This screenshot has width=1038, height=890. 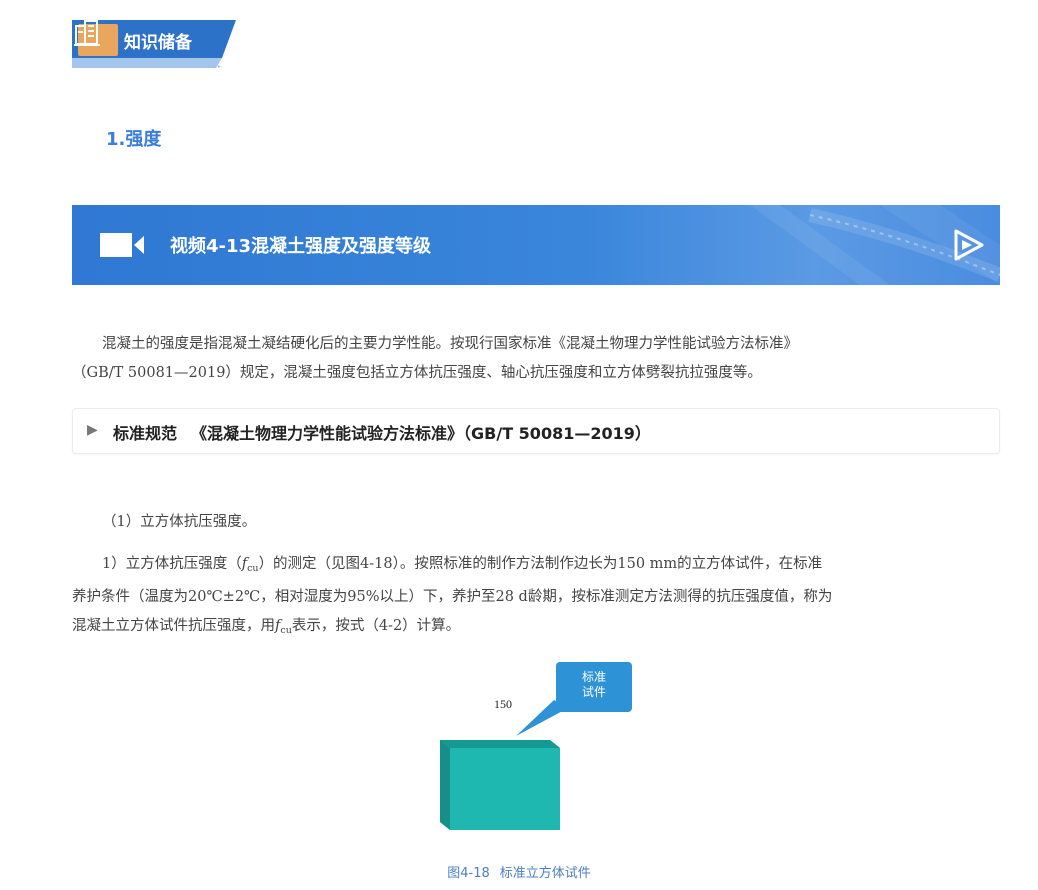 What do you see at coordinates (134, 139) in the screenshot?
I see `page-heading: 1.强度` at bounding box center [134, 139].